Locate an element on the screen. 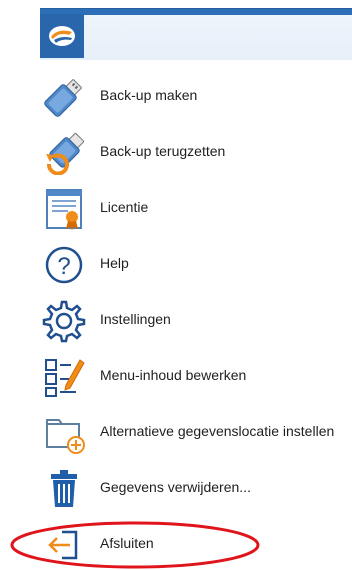  menu-item-backup-terugzetten: Back-up terugzetten is located at coordinates (176, 153).